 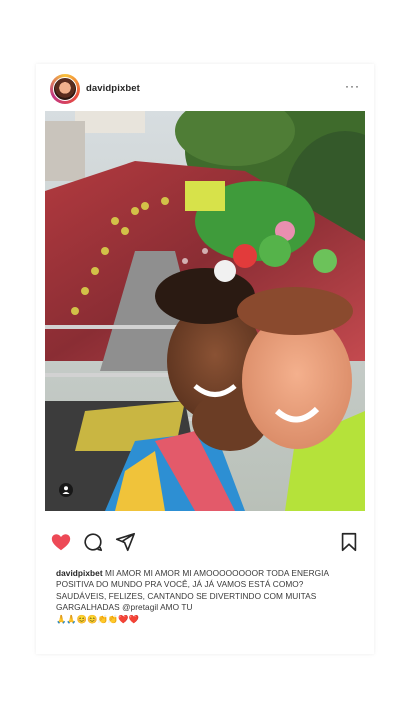 I want to click on bookmark-icon, so click(x=349, y=542).